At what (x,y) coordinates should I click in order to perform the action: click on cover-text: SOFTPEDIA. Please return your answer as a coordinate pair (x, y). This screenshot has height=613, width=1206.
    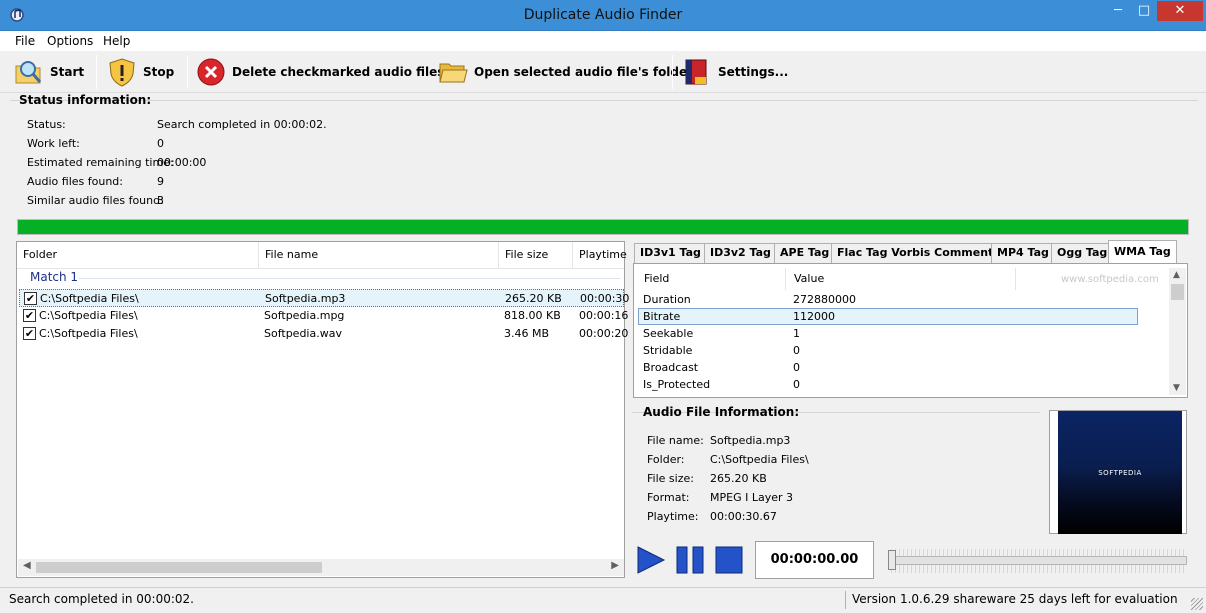
    Looking at the image, I should click on (1120, 473).